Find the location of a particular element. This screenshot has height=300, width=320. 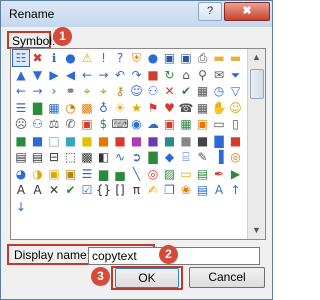

group-icon: ⚇ is located at coordinates (153, 91).